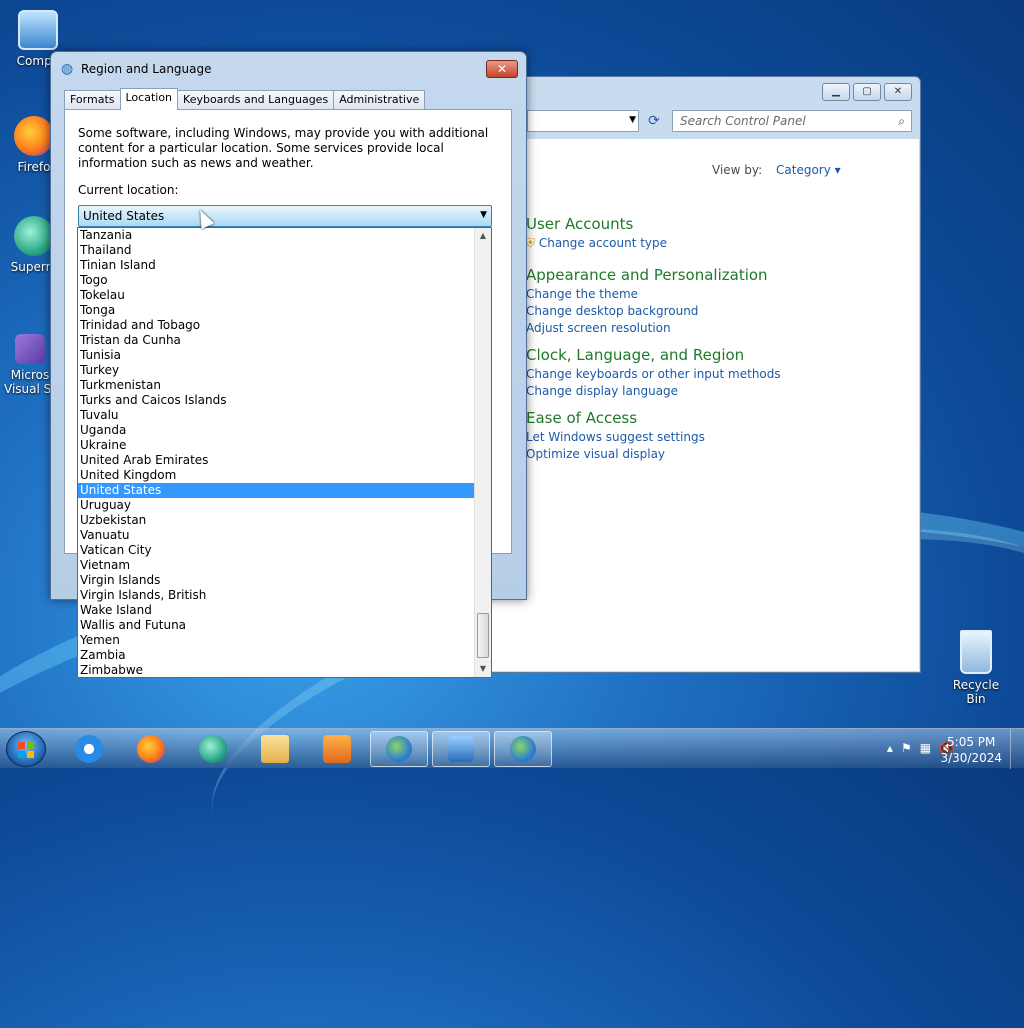  I want to click on location-option: Zimbabwe, so click(276, 670).